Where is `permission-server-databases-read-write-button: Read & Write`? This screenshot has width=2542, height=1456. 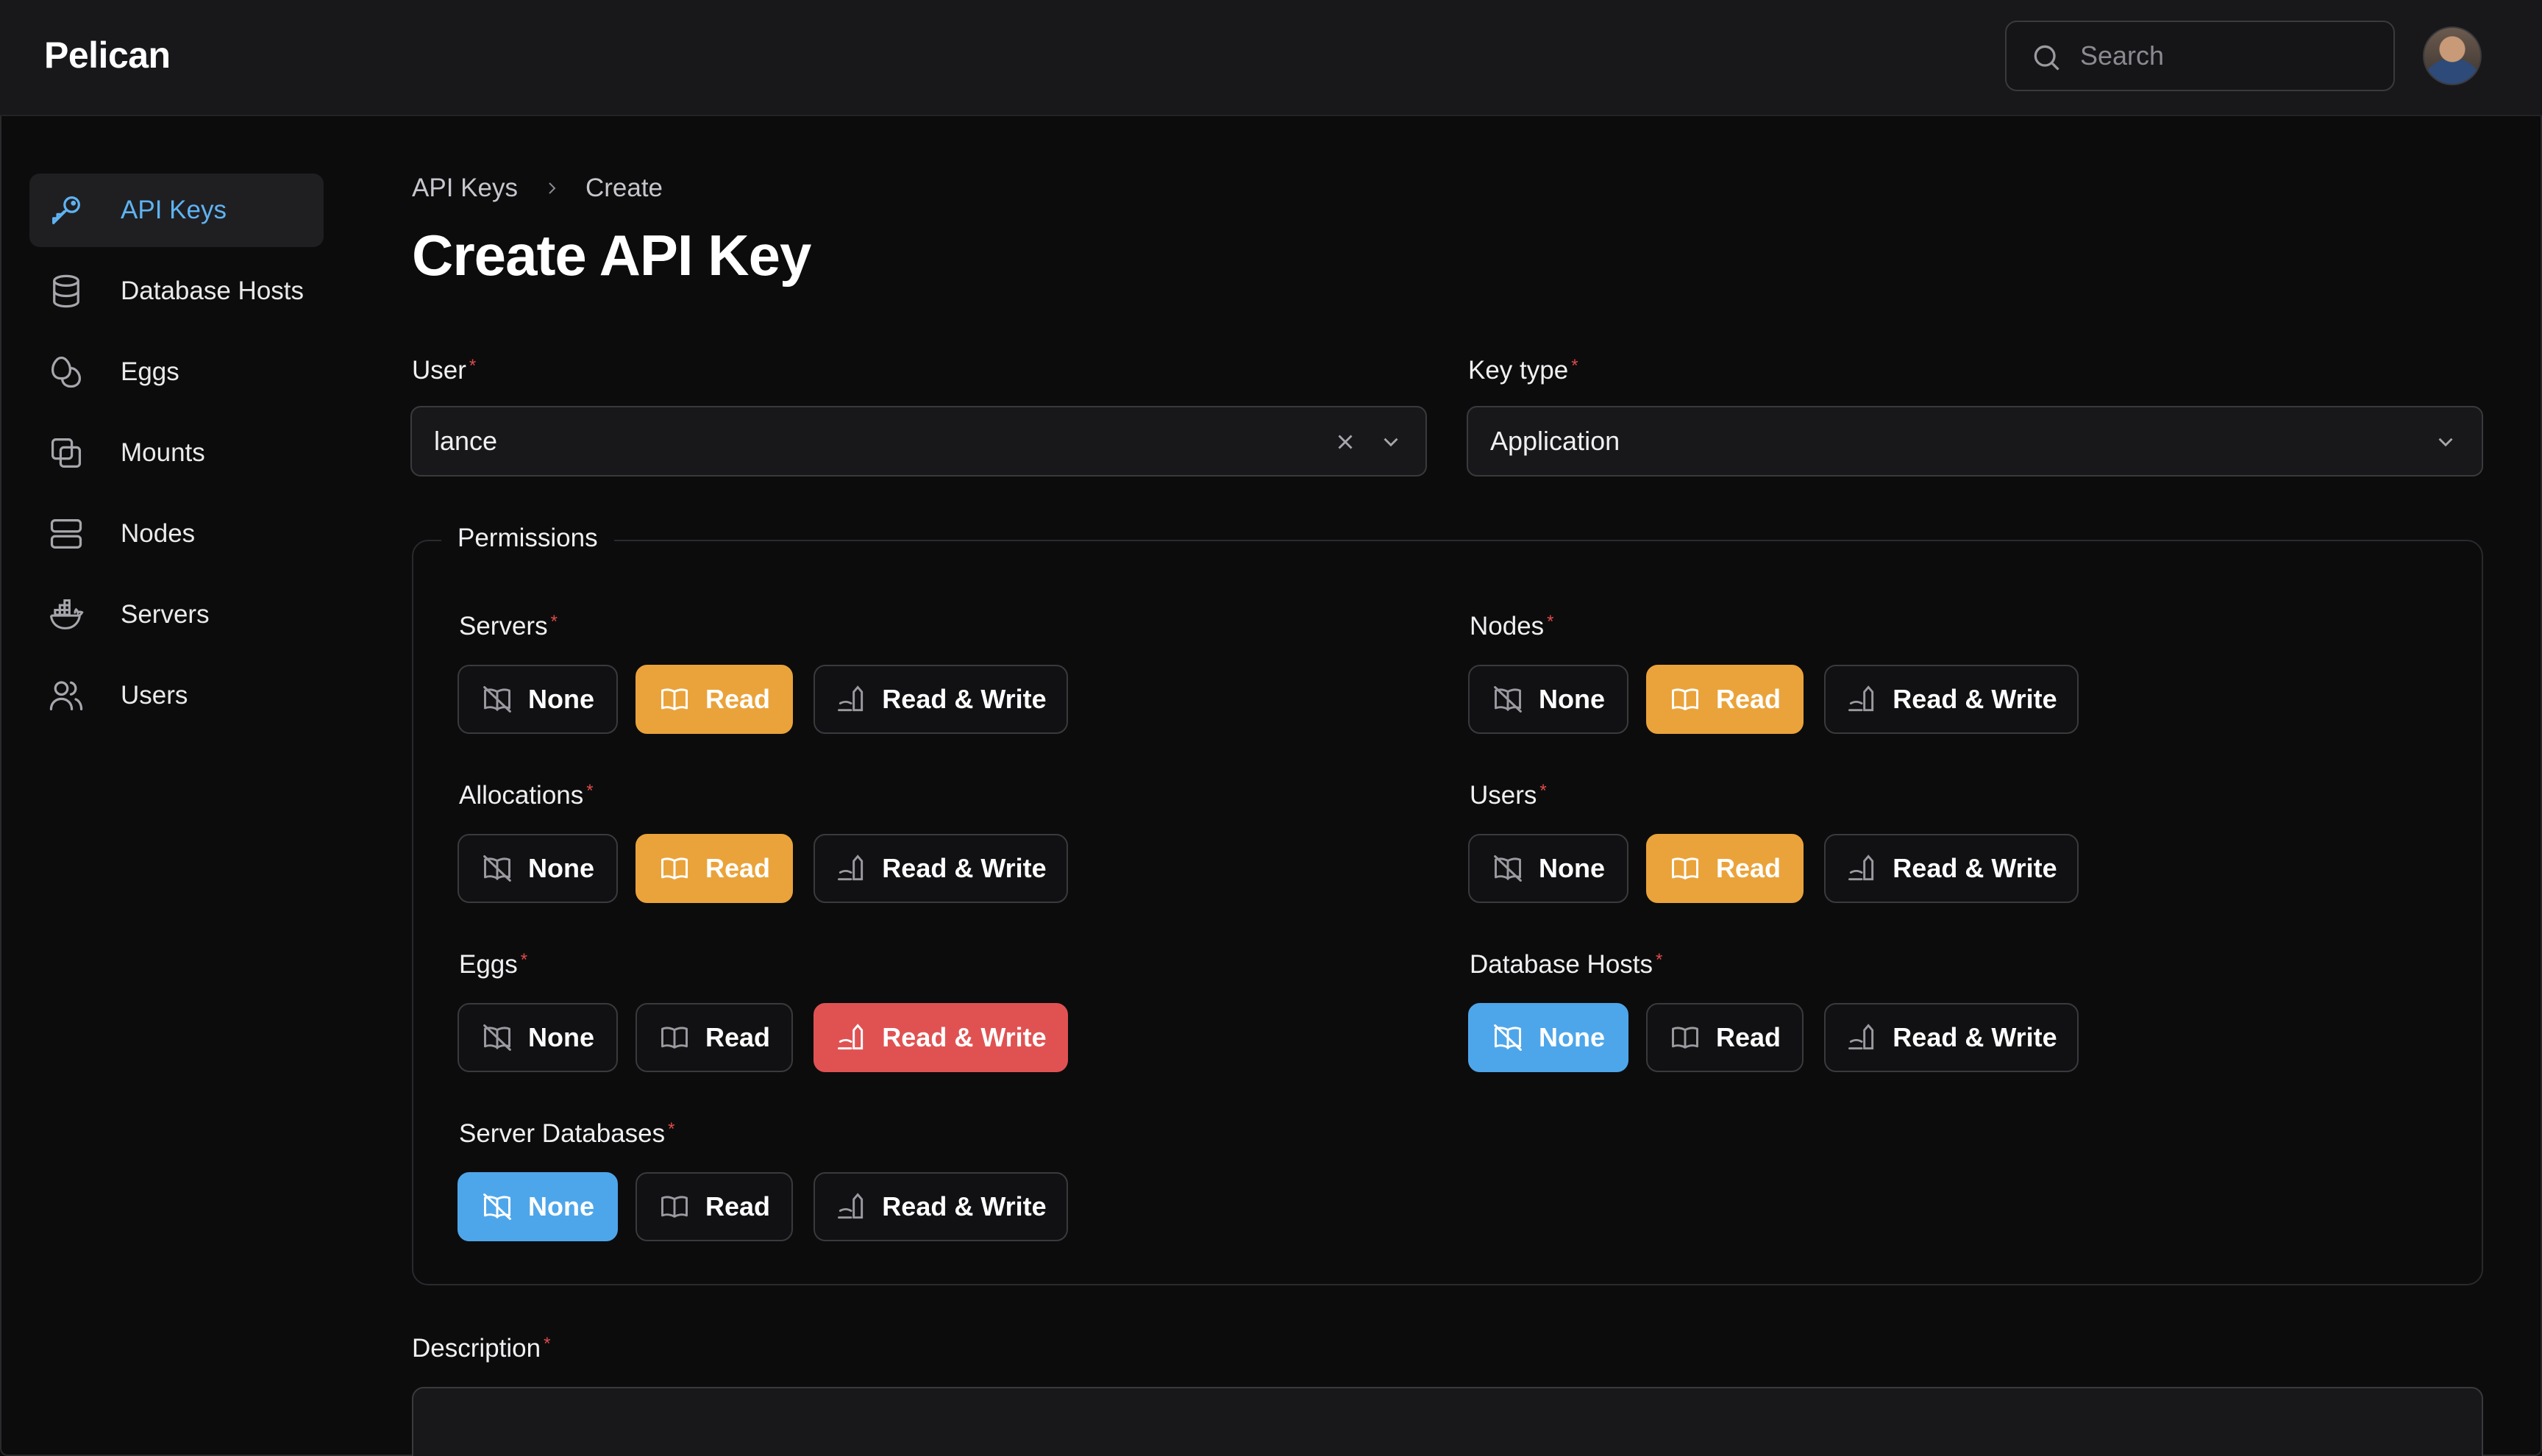 permission-server-databases-read-write-button: Read & Write is located at coordinates (941, 1206).